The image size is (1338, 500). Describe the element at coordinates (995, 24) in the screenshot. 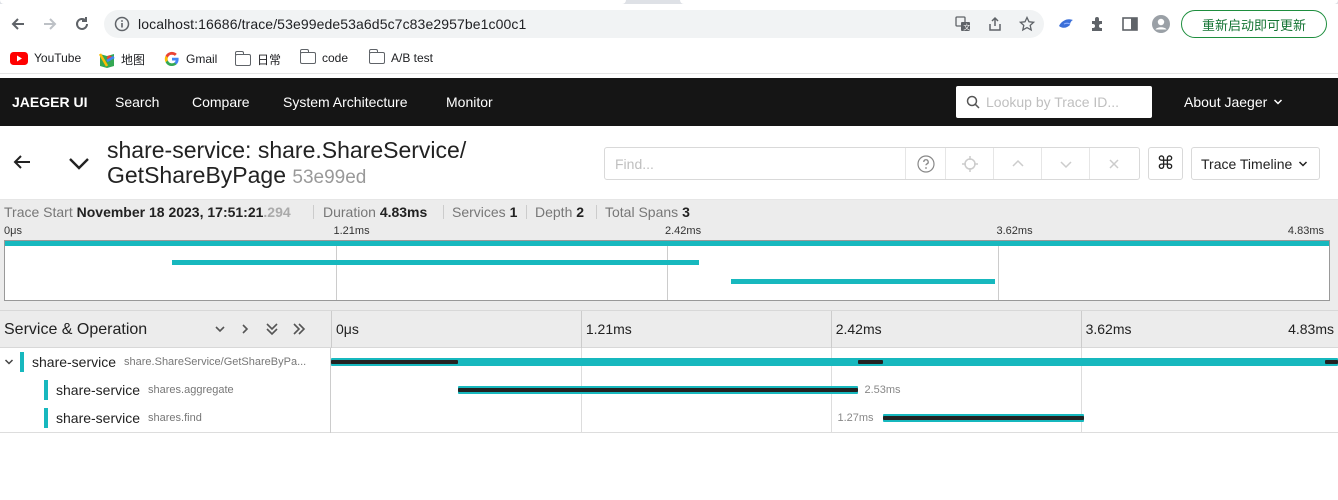

I see `share-icon` at that location.